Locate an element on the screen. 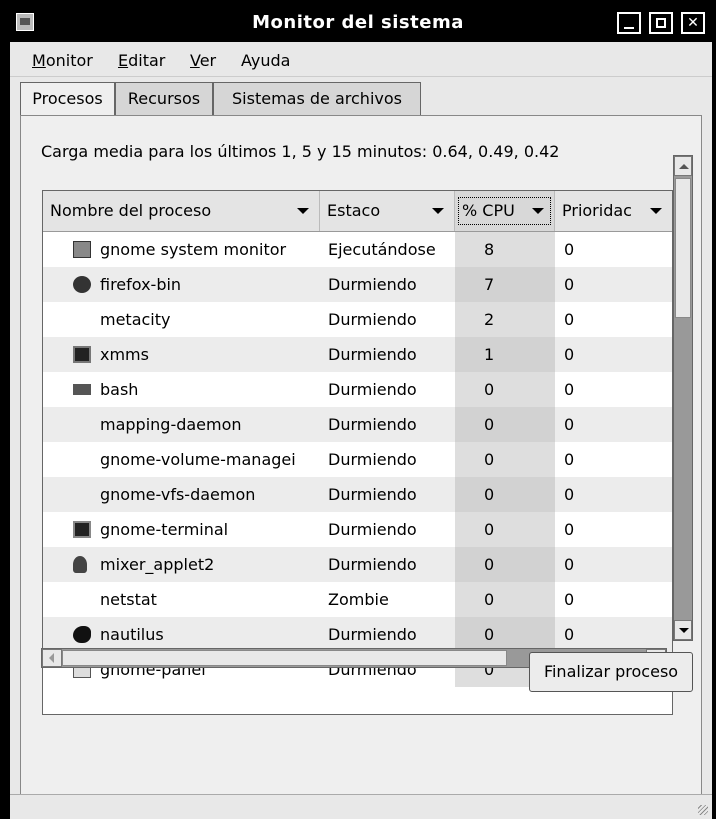  process-state: Zombie is located at coordinates (358, 599).